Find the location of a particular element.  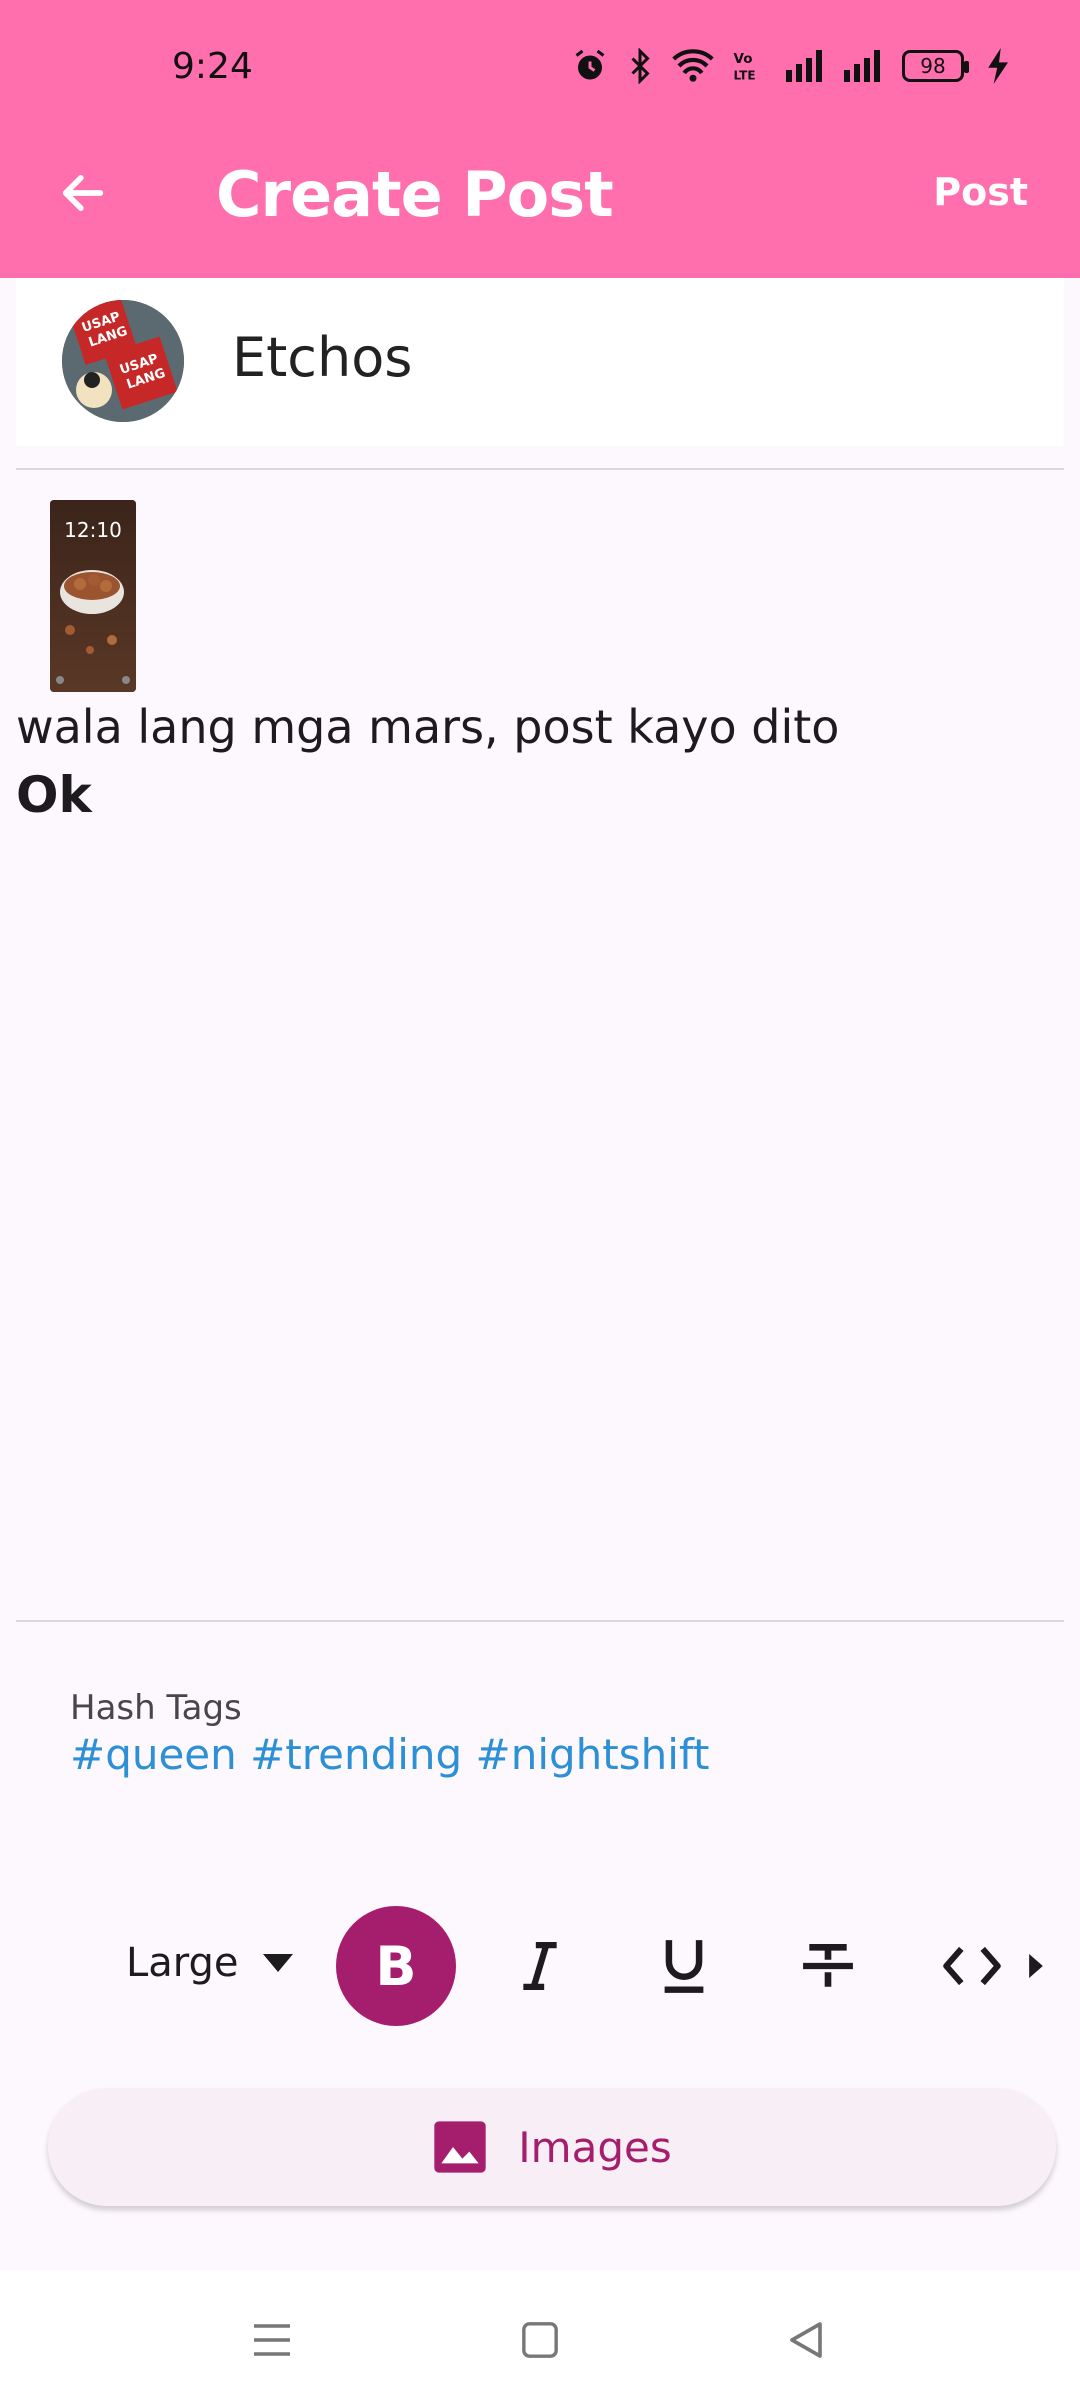

code-icon is located at coordinates (972, 1966).